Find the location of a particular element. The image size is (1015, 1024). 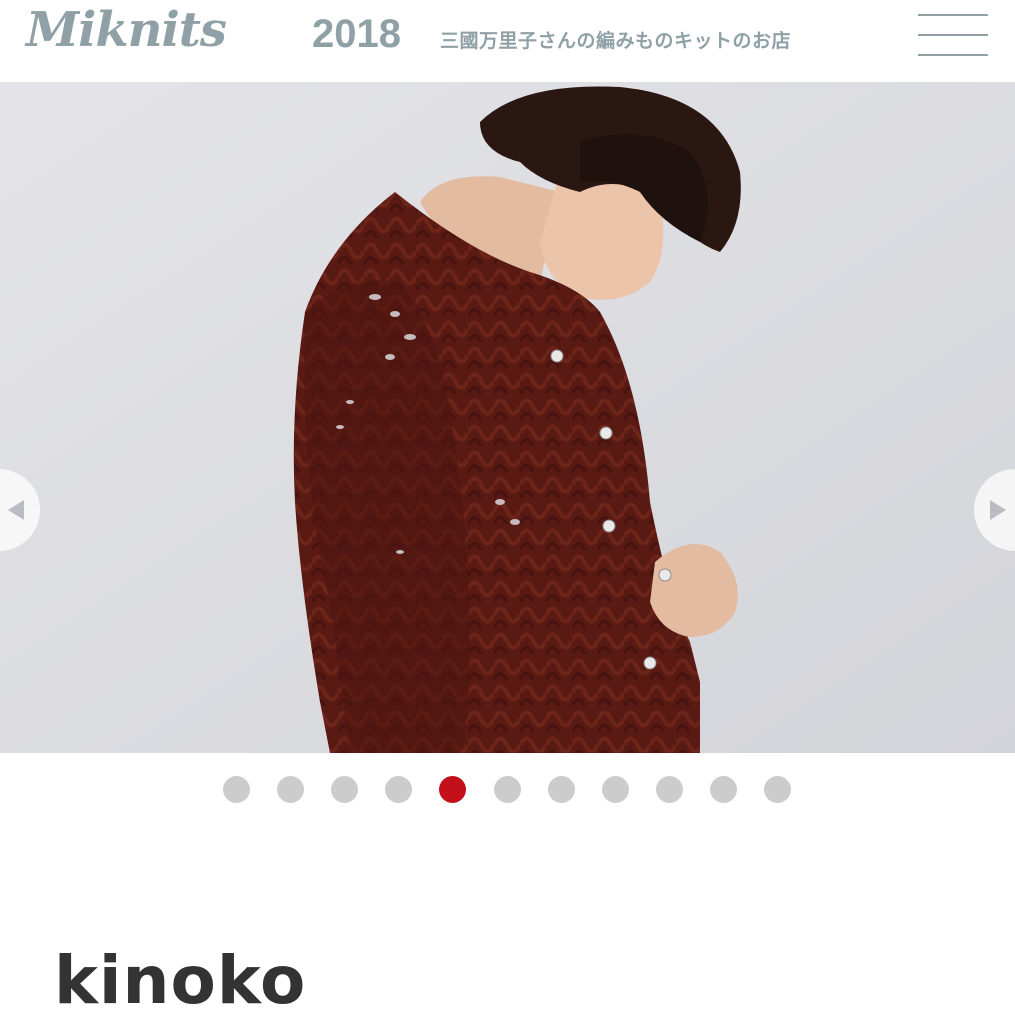

product-title: kinoko is located at coordinates (180, 980).